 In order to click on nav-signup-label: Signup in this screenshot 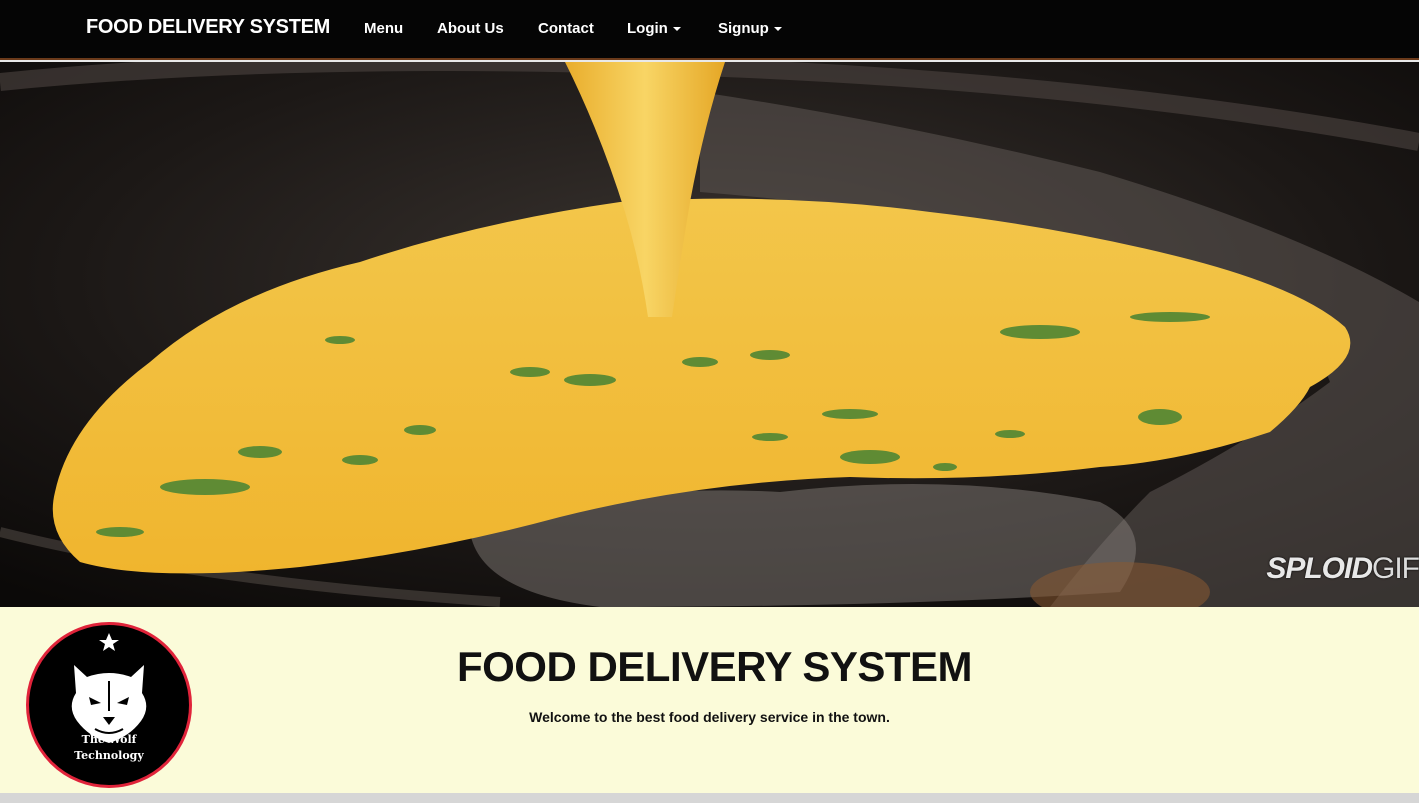, I will do `click(743, 28)`.